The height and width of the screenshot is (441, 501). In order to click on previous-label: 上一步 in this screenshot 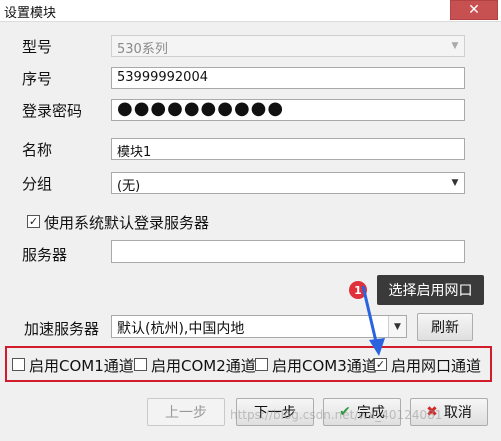, I will do `click(186, 413)`.